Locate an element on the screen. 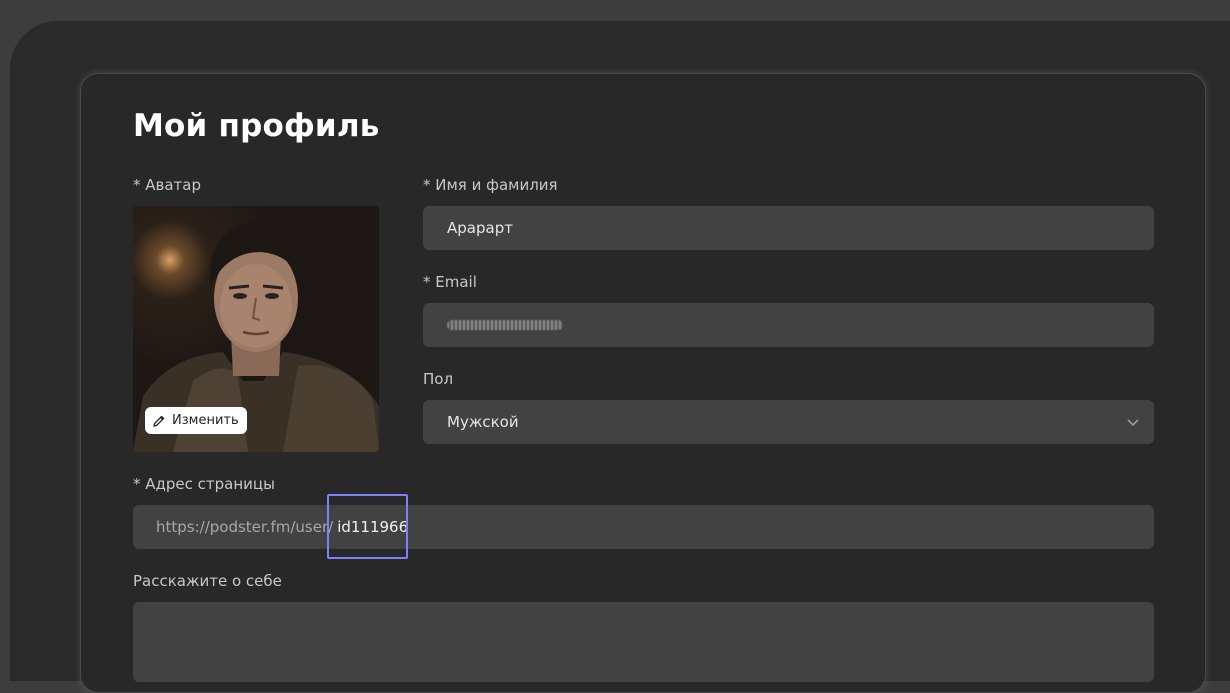  gender-select: Мужской is located at coordinates (788, 422).